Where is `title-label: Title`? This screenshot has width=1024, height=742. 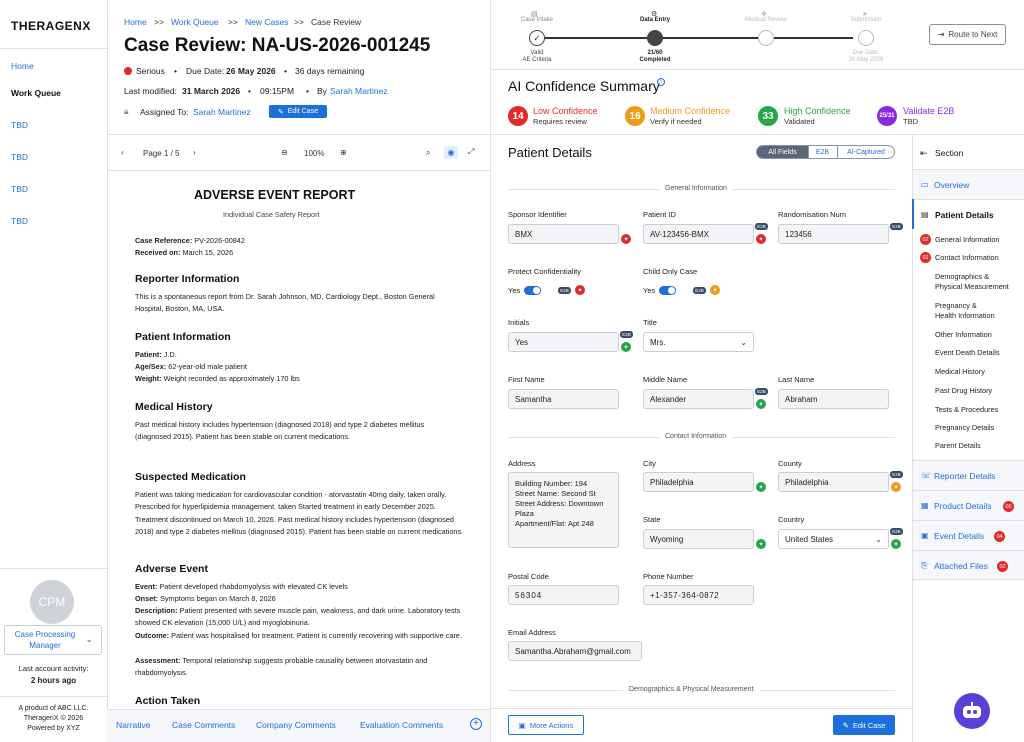 title-label: Title is located at coordinates (650, 322).